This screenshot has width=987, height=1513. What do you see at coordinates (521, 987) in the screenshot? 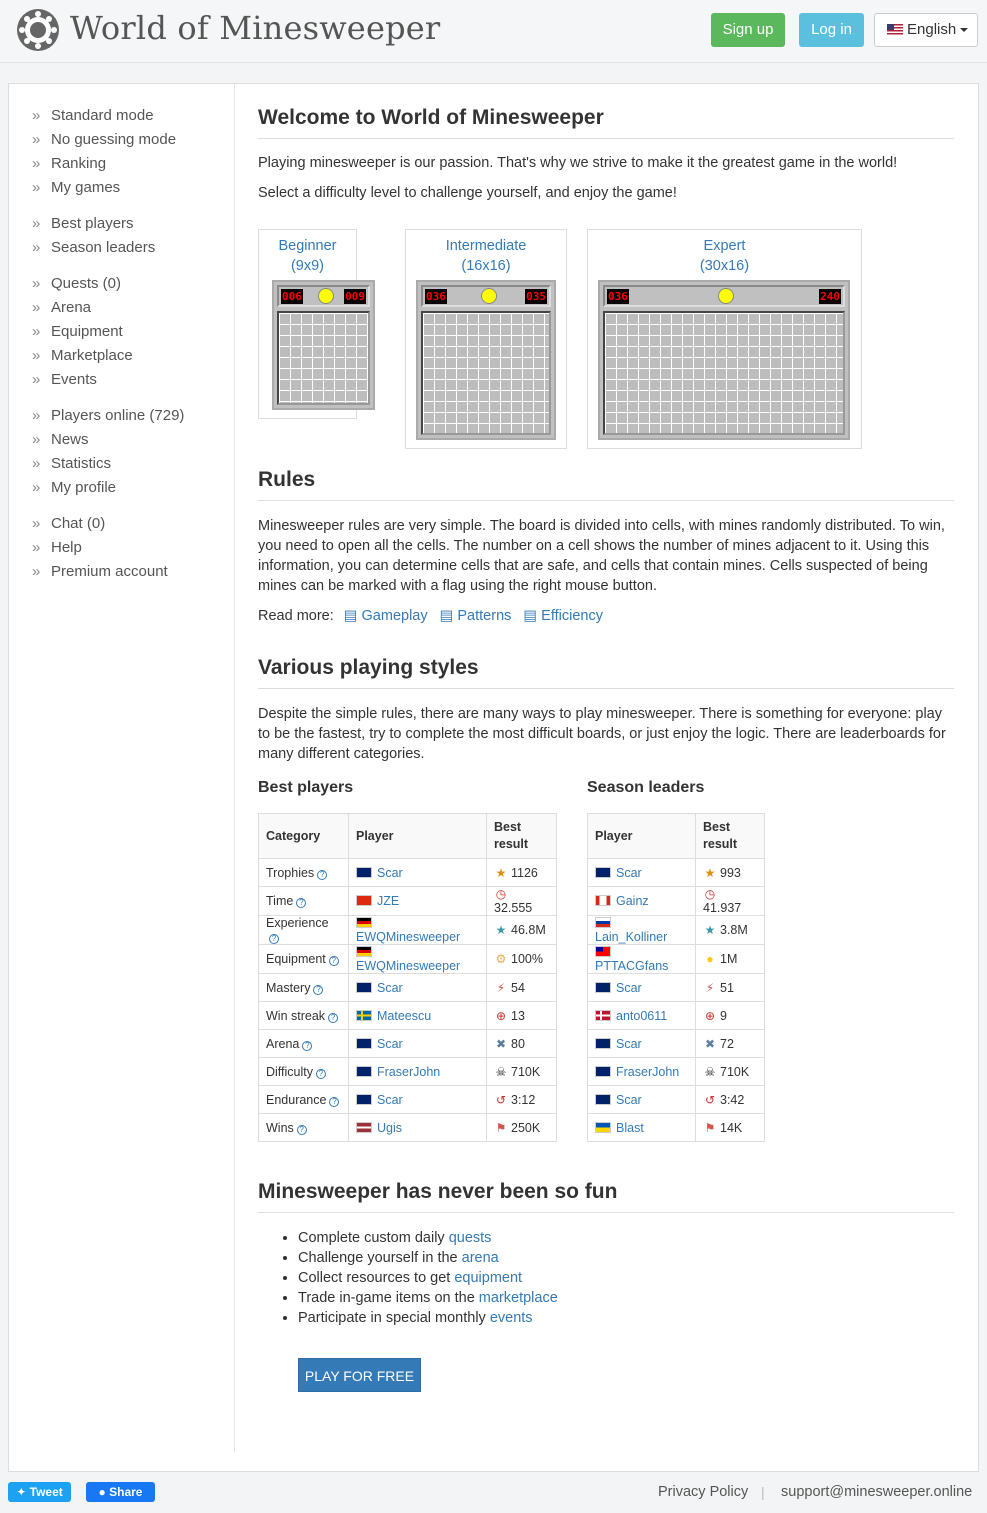
I see `result-cell: ⚡ 54` at bounding box center [521, 987].